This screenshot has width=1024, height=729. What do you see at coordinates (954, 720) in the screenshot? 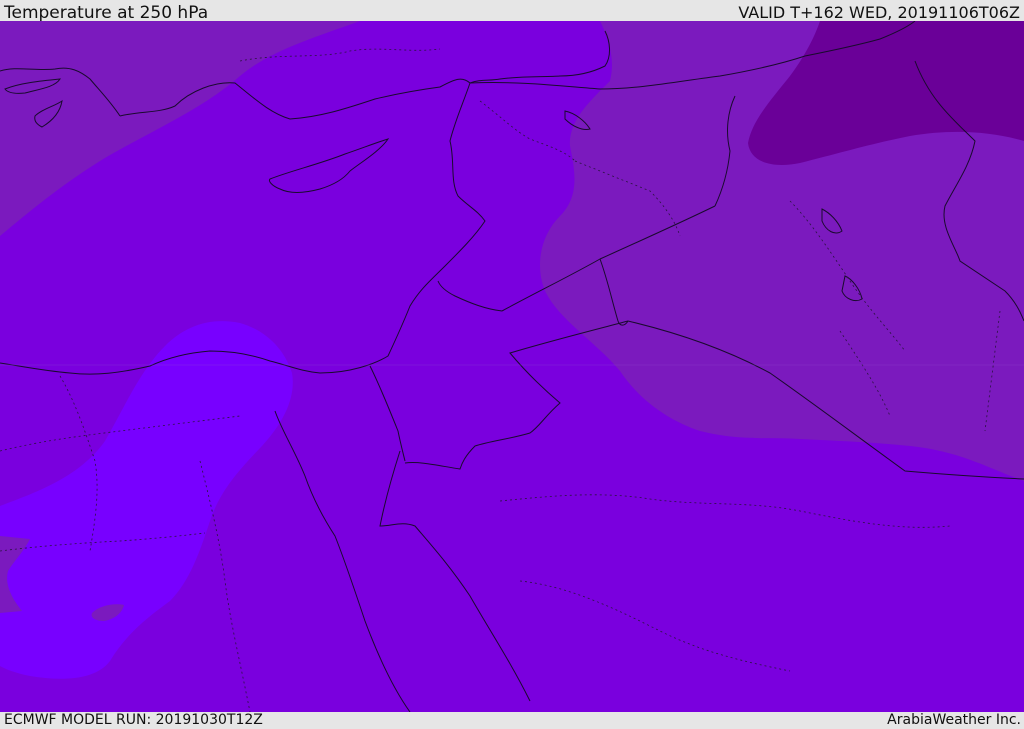
I see `credit: ArabiaWeather Inc.` at bounding box center [954, 720].